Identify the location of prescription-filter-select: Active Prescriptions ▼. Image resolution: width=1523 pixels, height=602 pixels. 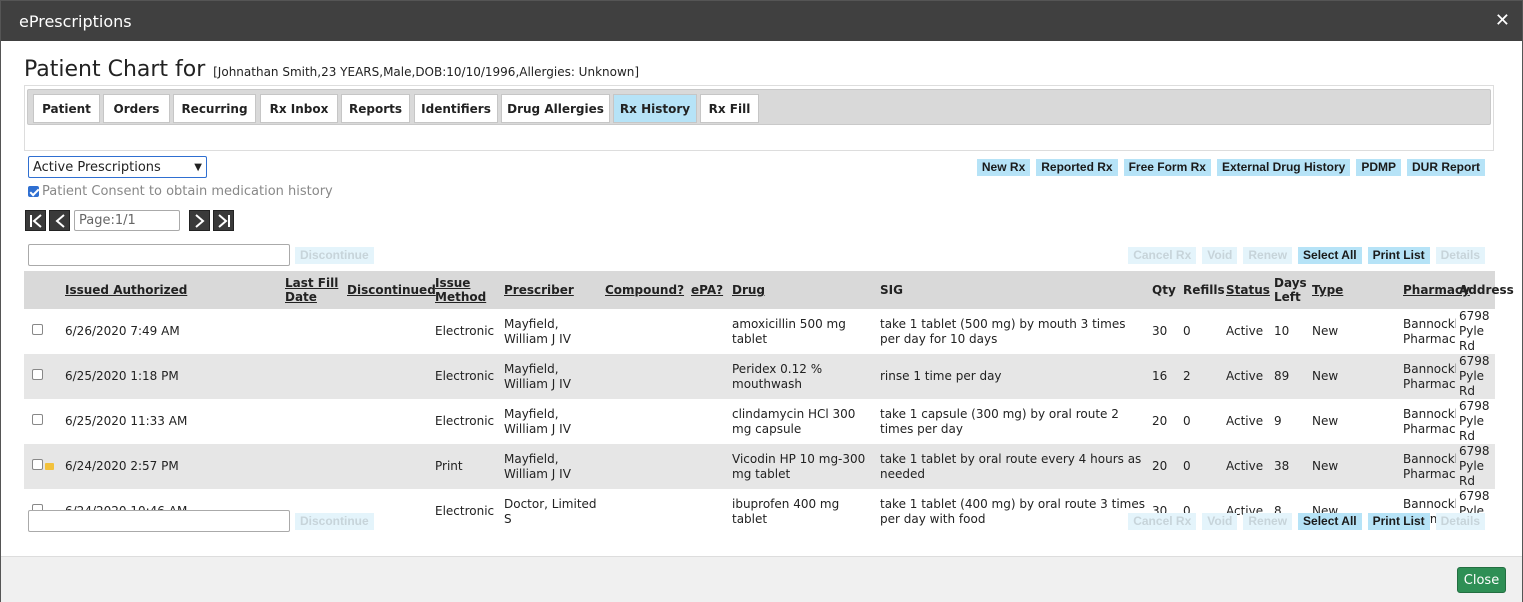
(117, 167).